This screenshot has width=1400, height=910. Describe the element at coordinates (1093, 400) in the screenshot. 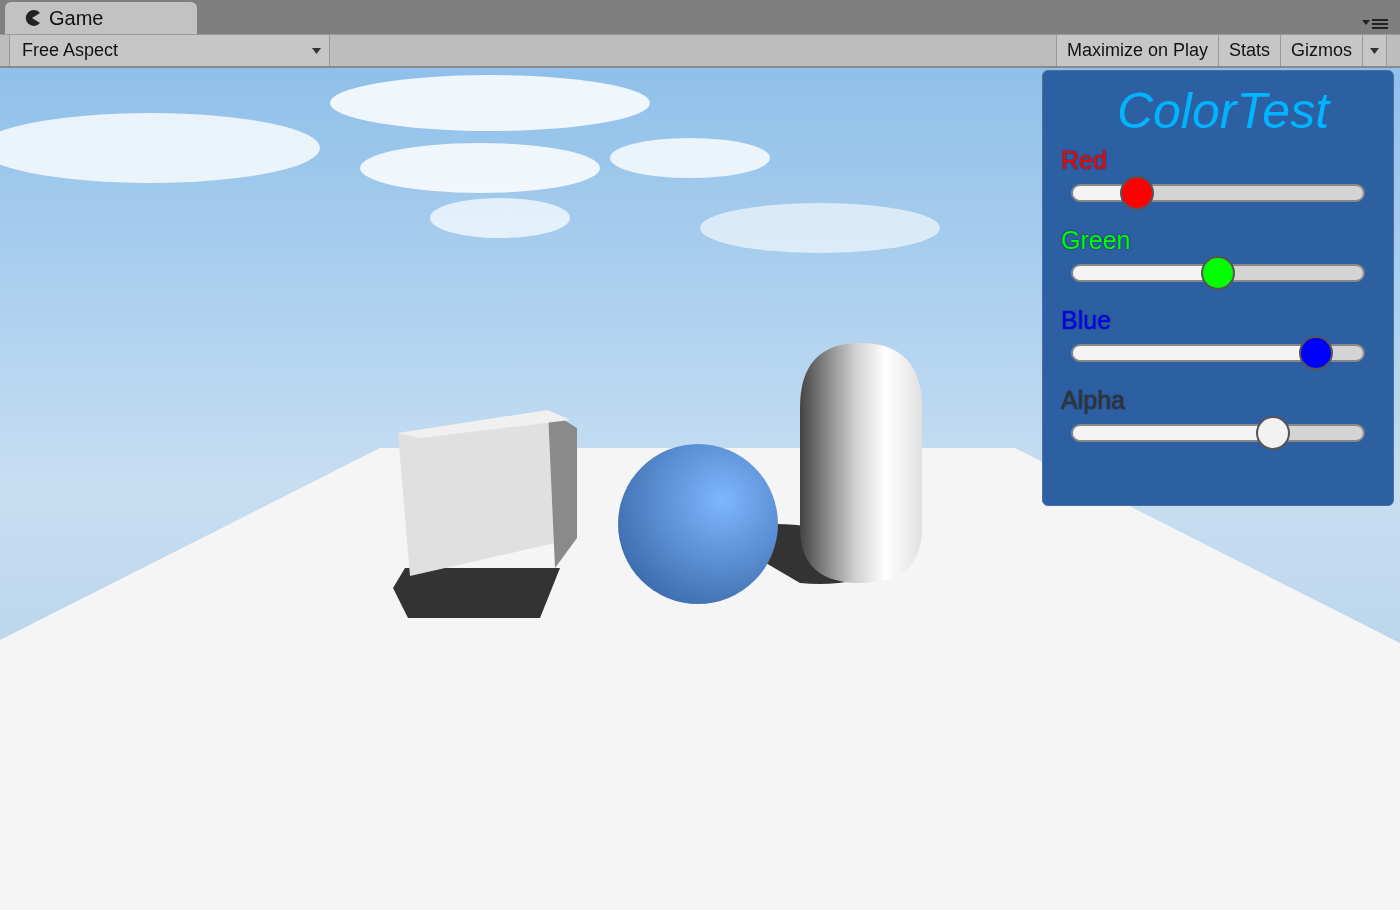

I see `slider-label: Alpha` at that location.